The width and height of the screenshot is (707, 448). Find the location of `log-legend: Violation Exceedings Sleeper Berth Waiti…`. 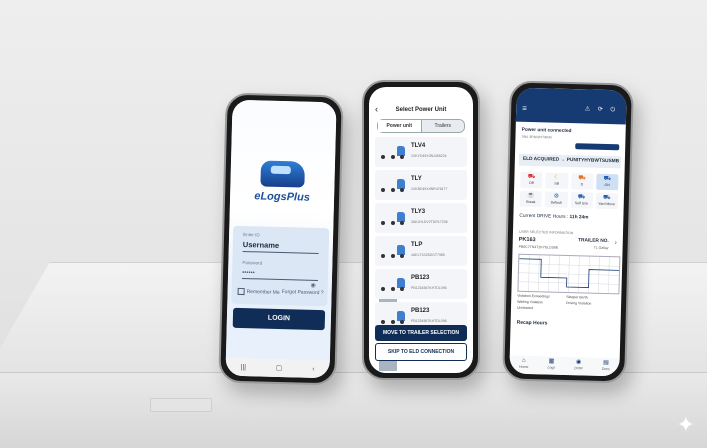

log-legend: Violation Exceedings Sleeper Berth Waiti… is located at coordinates (566, 303).